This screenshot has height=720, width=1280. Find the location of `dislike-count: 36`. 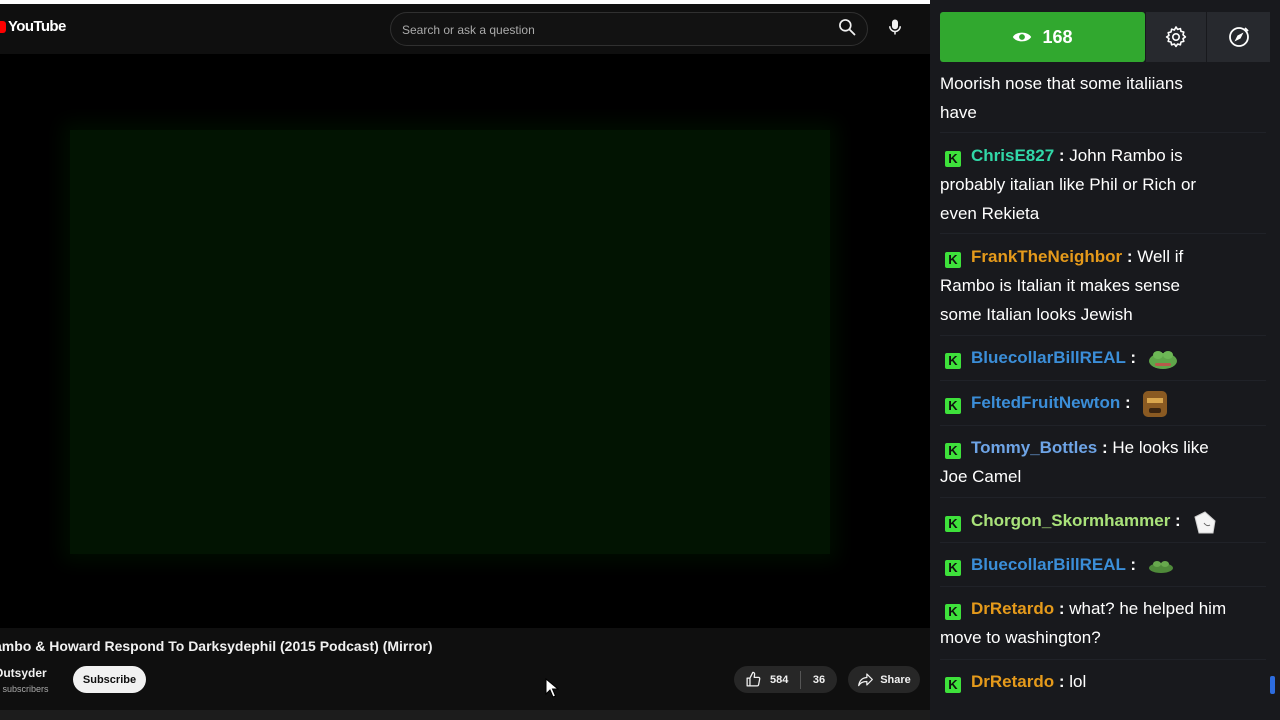

dislike-count: 36 is located at coordinates (819, 679).